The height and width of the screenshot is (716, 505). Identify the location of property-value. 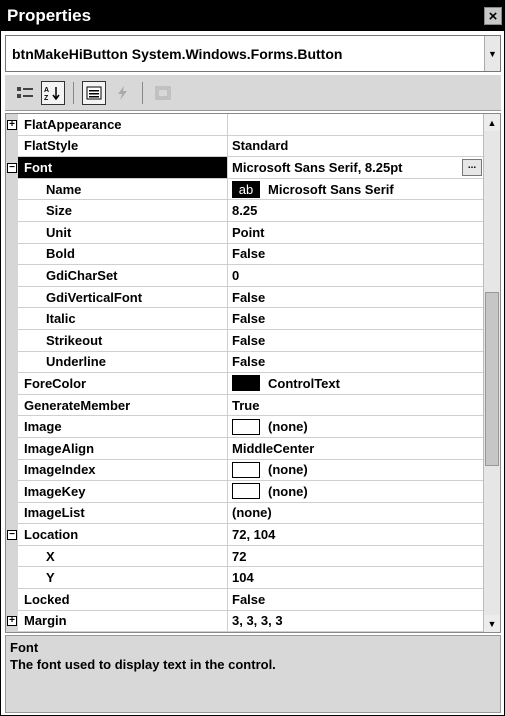
(356, 125).